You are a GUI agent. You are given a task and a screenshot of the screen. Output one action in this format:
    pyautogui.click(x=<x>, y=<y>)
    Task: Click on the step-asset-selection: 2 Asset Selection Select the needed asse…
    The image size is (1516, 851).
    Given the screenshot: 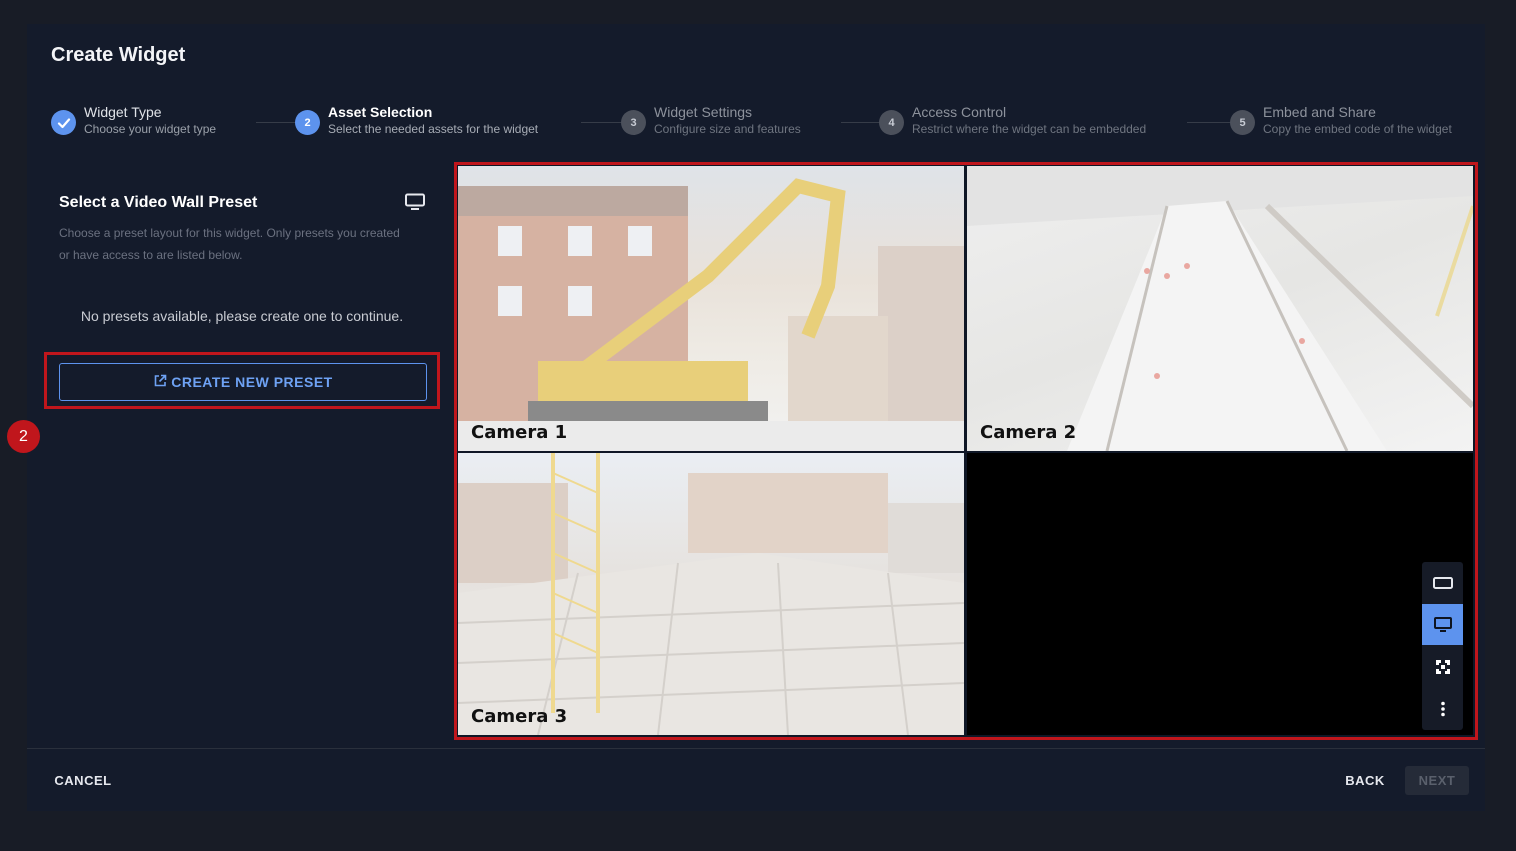 What is the action you would take?
    pyautogui.click(x=416, y=120)
    